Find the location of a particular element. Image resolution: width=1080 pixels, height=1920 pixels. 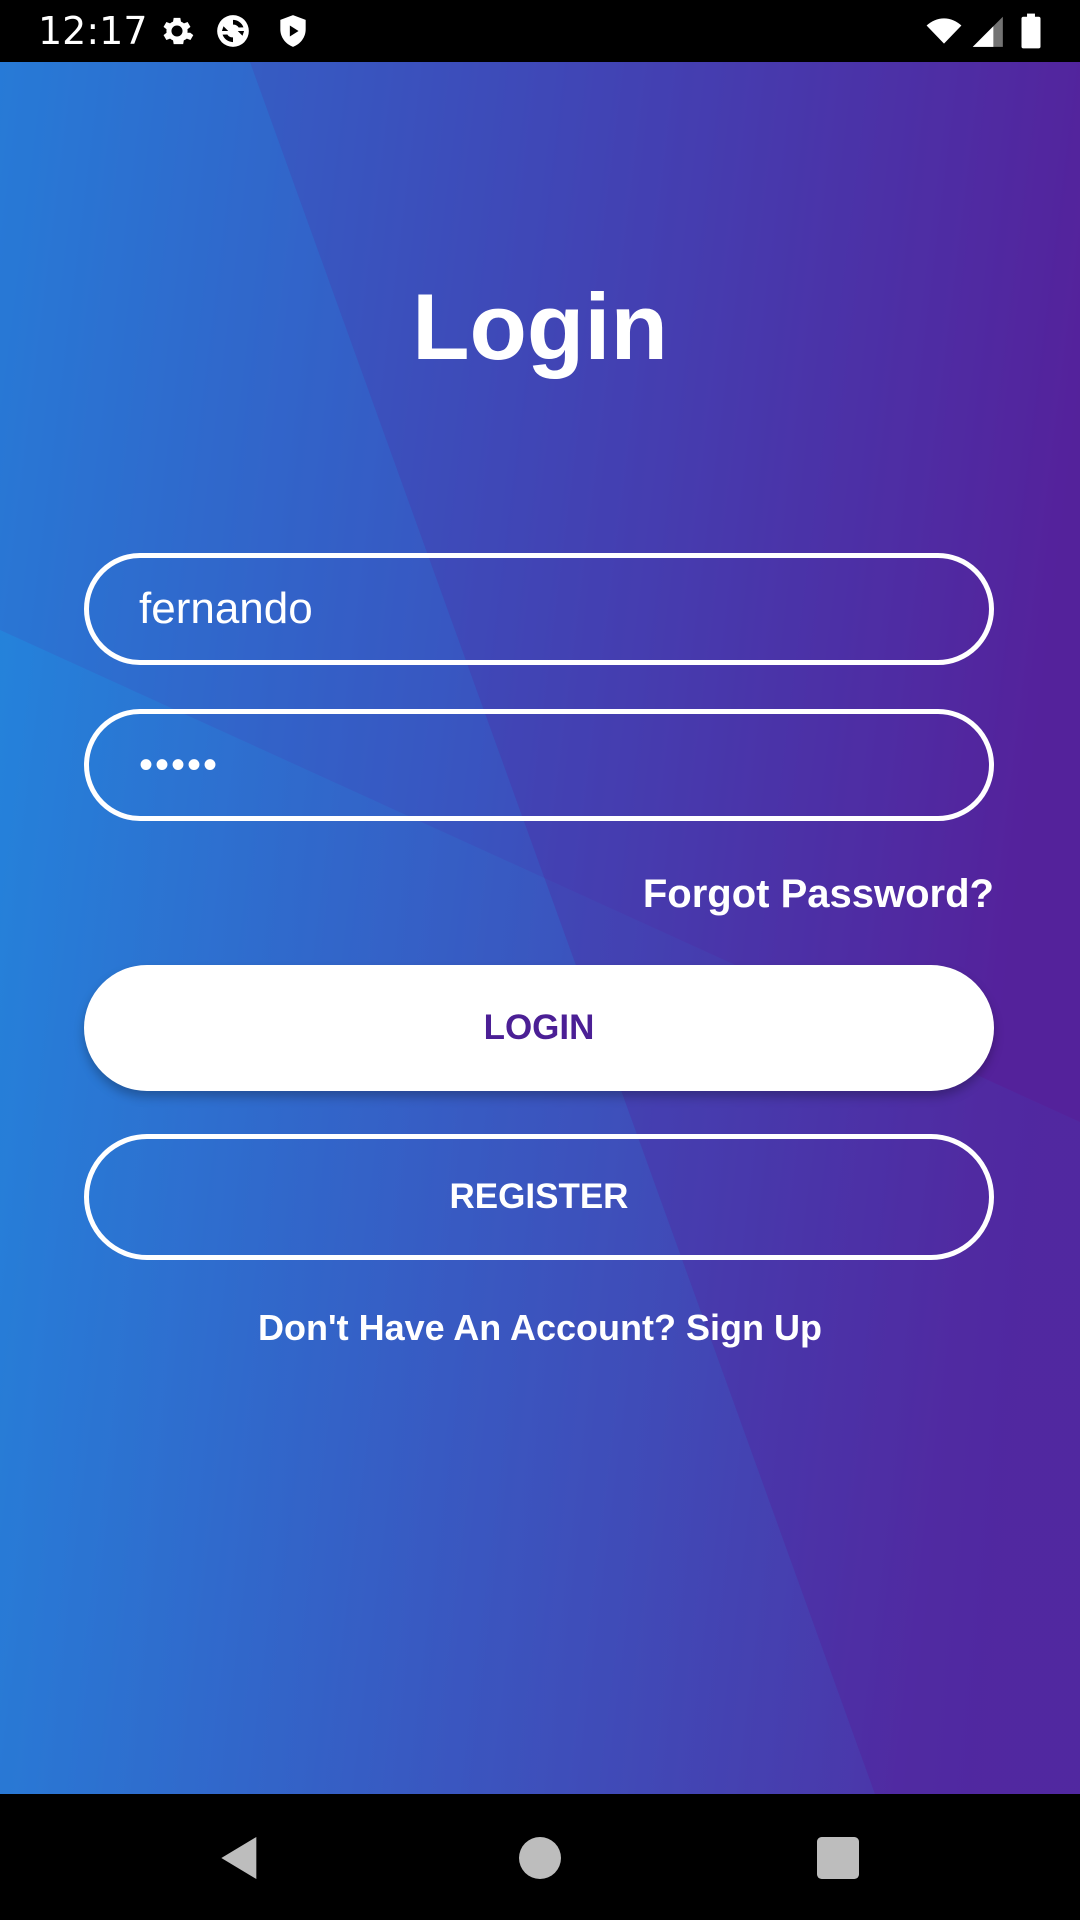

shield-play-icon is located at coordinates (293, 31).